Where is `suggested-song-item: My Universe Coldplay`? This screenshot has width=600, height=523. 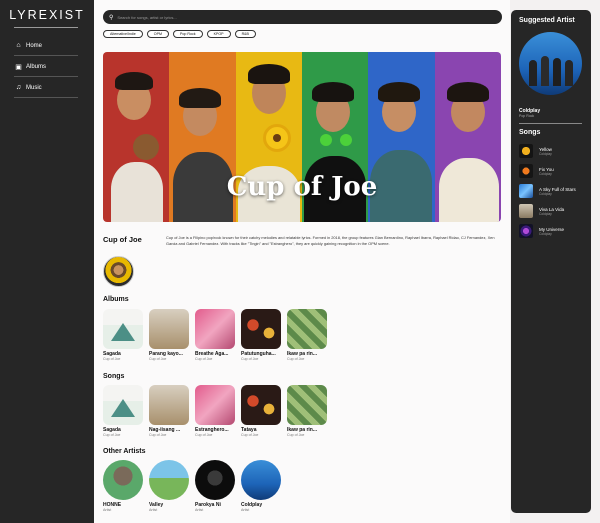
suggested-song-item: My Universe Coldplay is located at coordinates (552, 231).